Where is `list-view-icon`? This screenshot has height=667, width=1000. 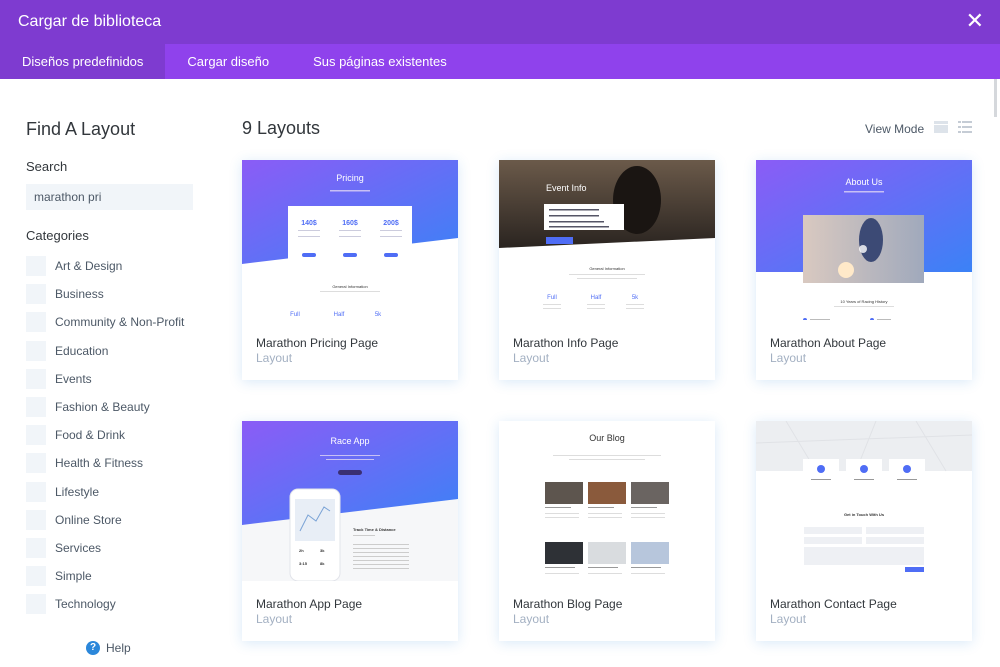 list-view-icon is located at coordinates (965, 127).